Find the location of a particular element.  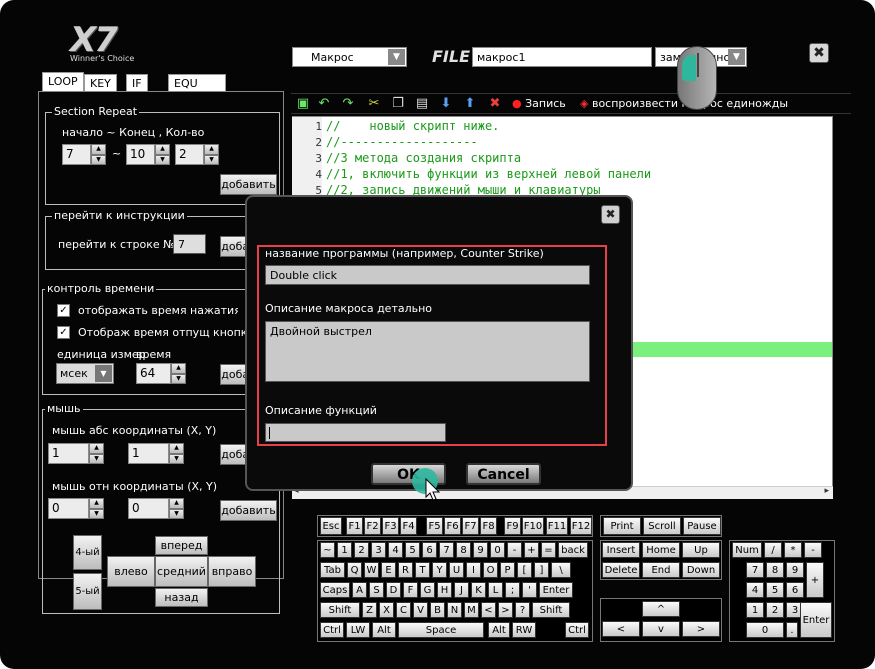

key-7: 7 is located at coordinates (446, 550).